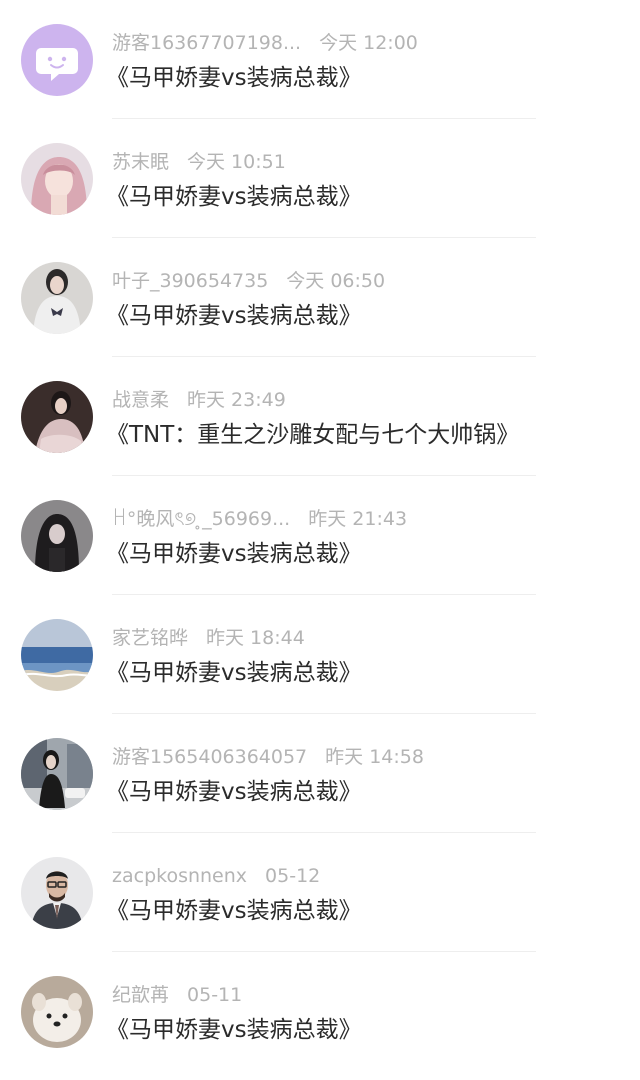  What do you see at coordinates (236, 400) in the screenshot?
I see `timestamp: 昨天 23:49` at bounding box center [236, 400].